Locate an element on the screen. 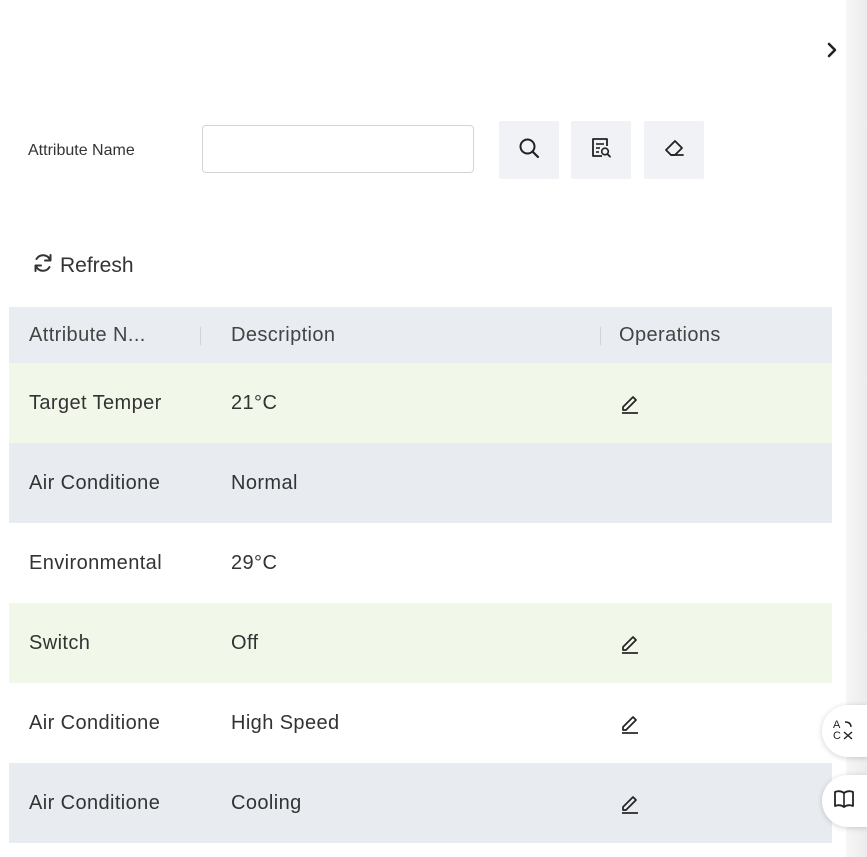  search-icon is located at coordinates (529, 150).